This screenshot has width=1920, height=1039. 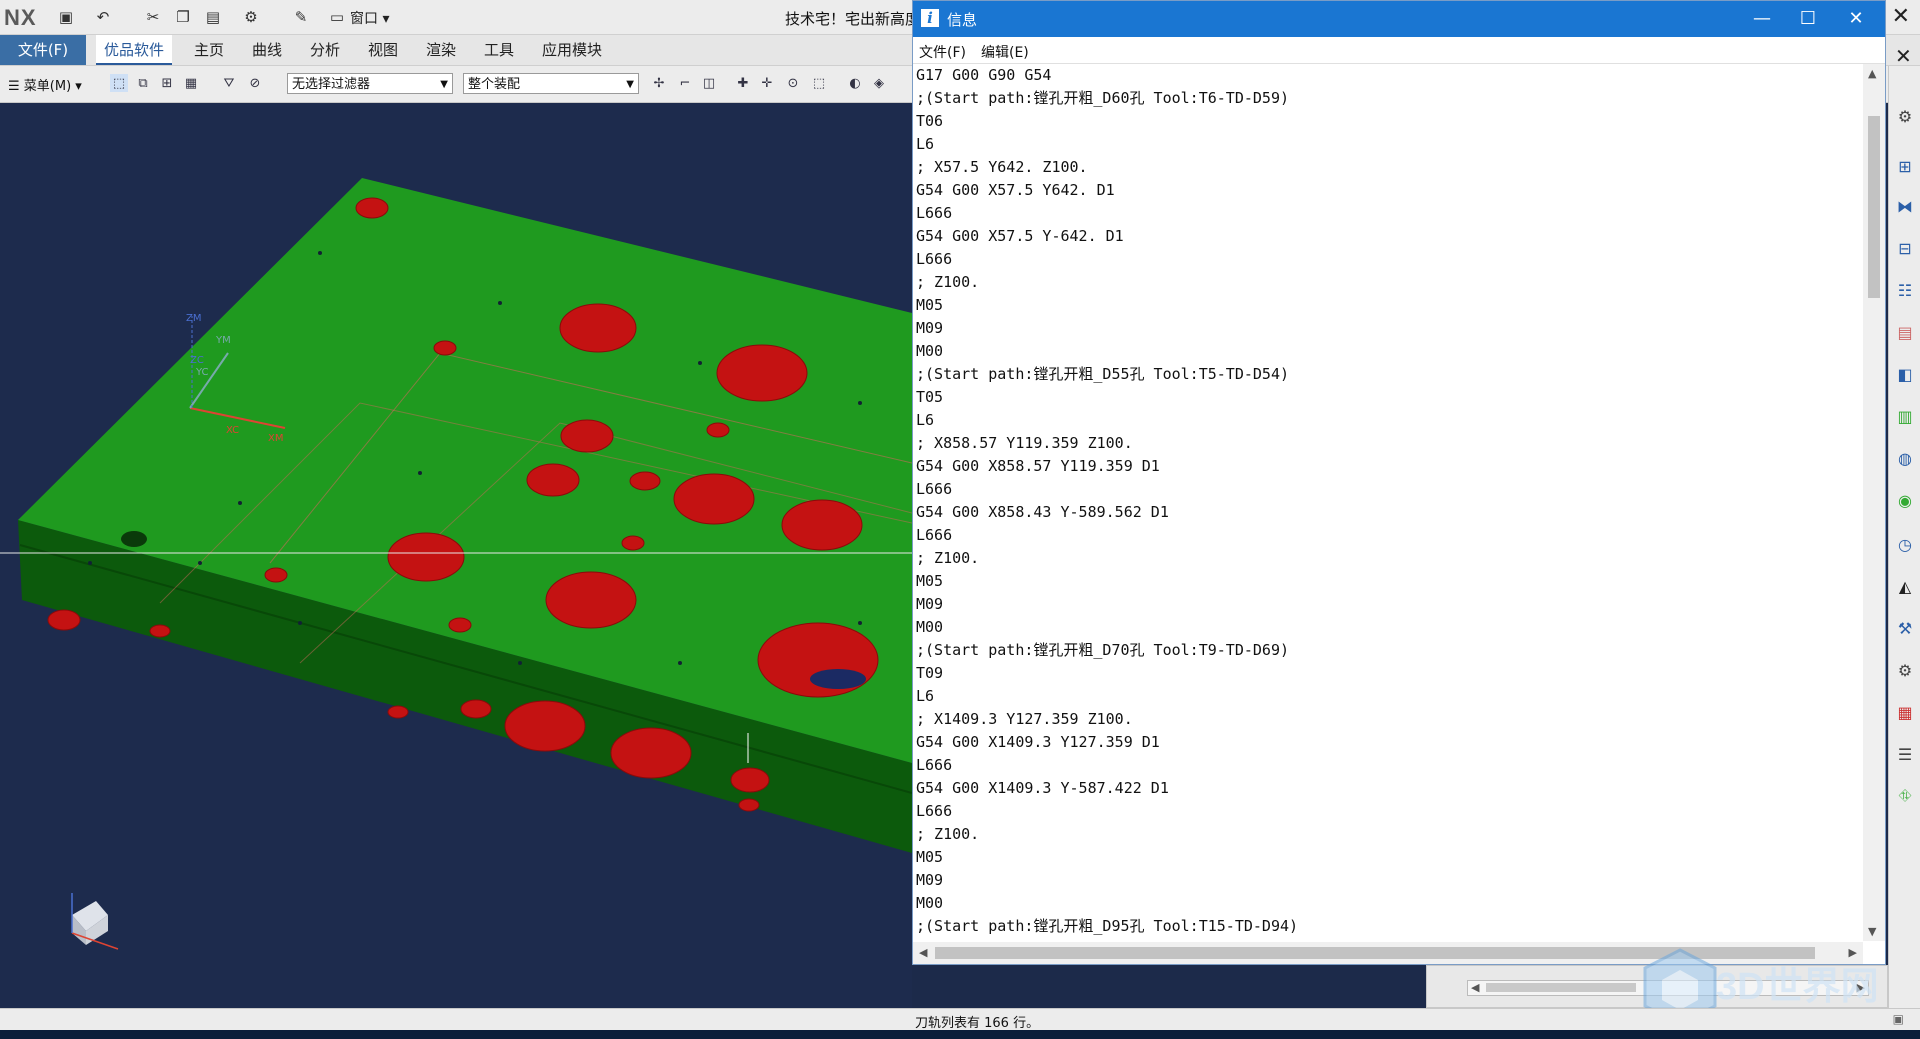 What do you see at coordinates (1901, 16) in the screenshot?
I see `nx-close-icon: ✕` at bounding box center [1901, 16].